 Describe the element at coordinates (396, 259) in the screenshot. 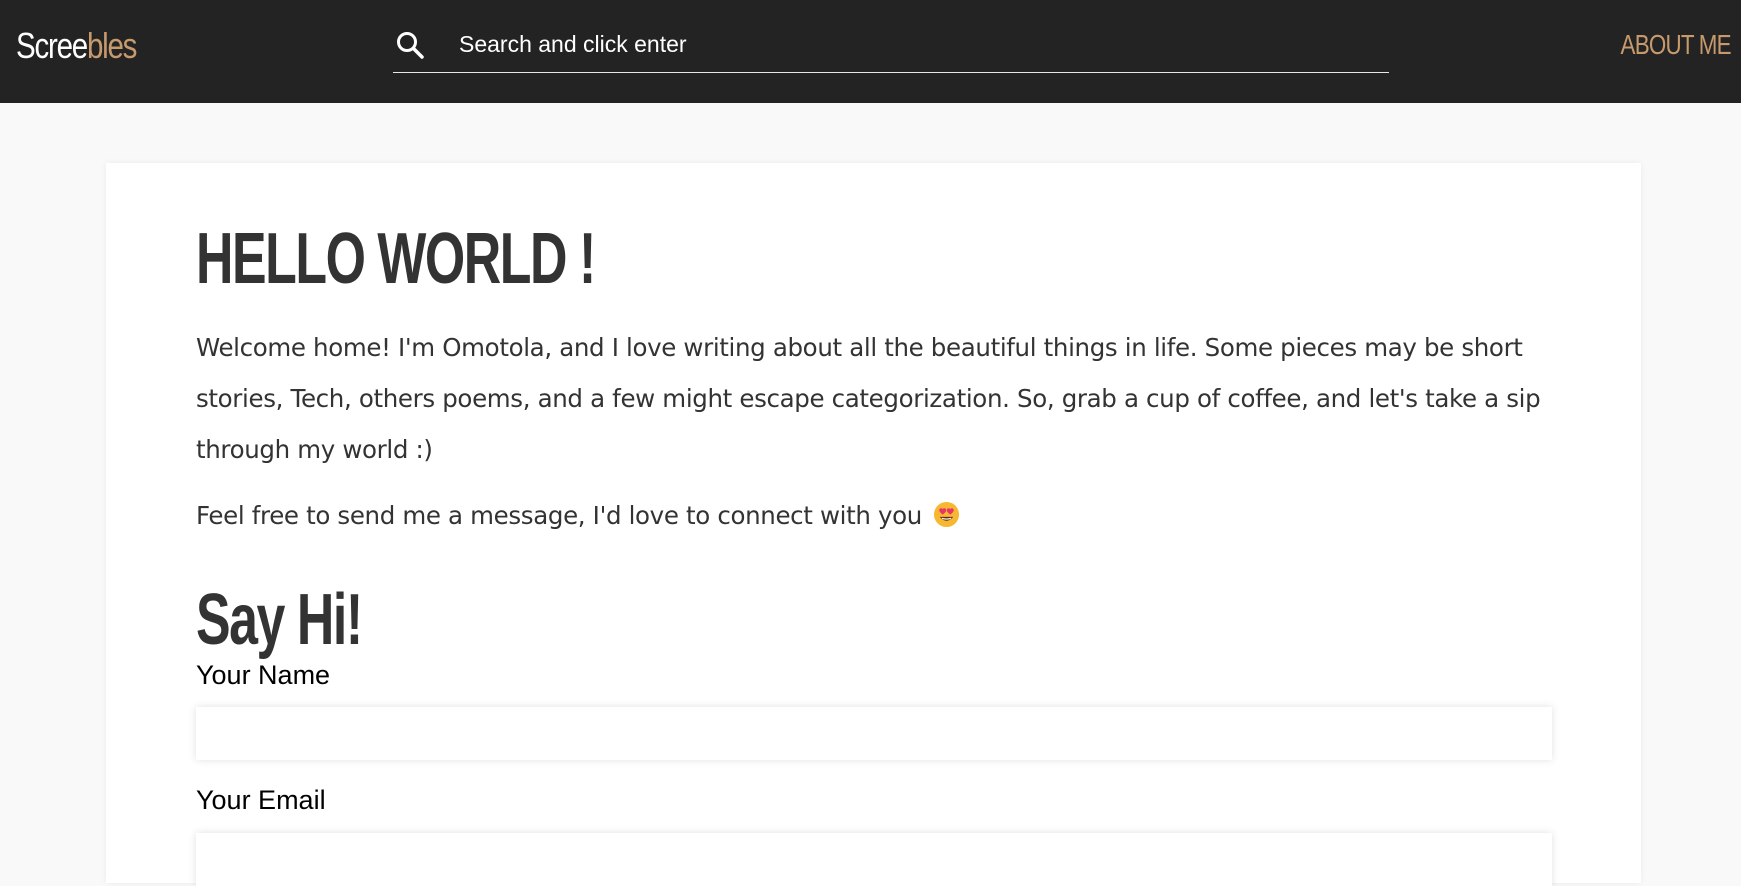

I see `page-title: HELLO WORLD !` at that location.